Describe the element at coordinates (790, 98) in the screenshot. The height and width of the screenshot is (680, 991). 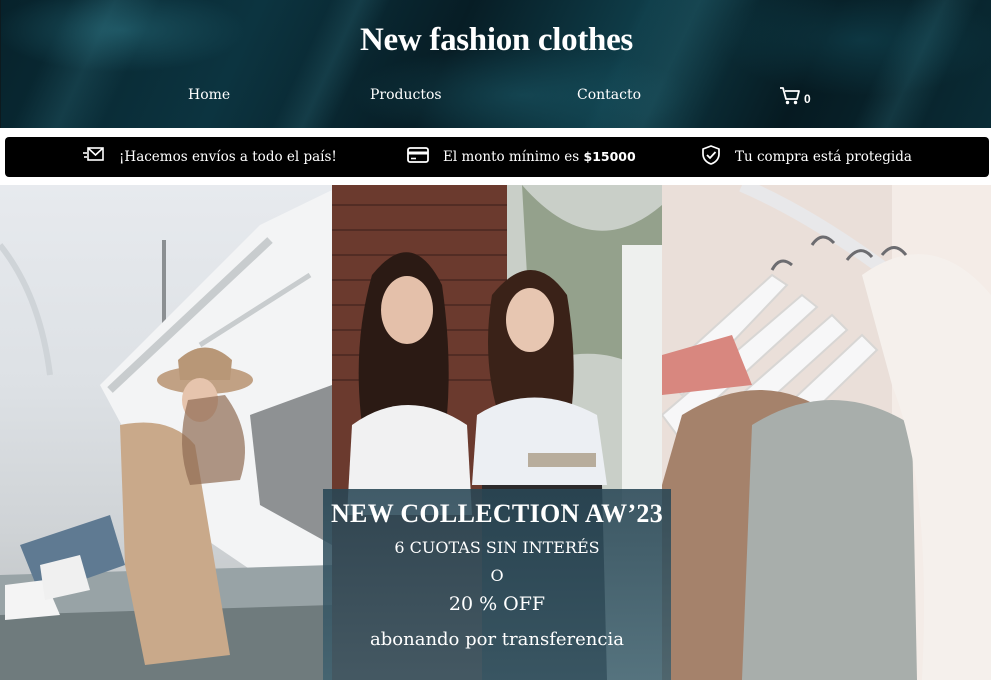
I see `shopping-cart-icon` at that location.